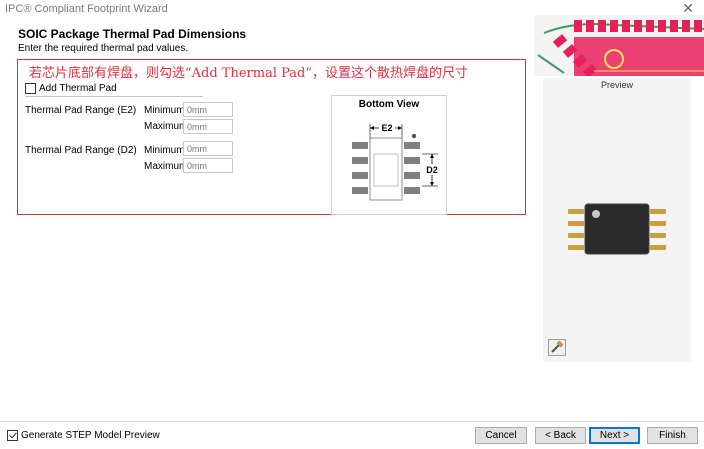 The height and width of the screenshot is (449, 704). What do you see at coordinates (164, 110) in the screenshot?
I see `e2-minimum-label: Minimum` at bounding box center [164, 110].